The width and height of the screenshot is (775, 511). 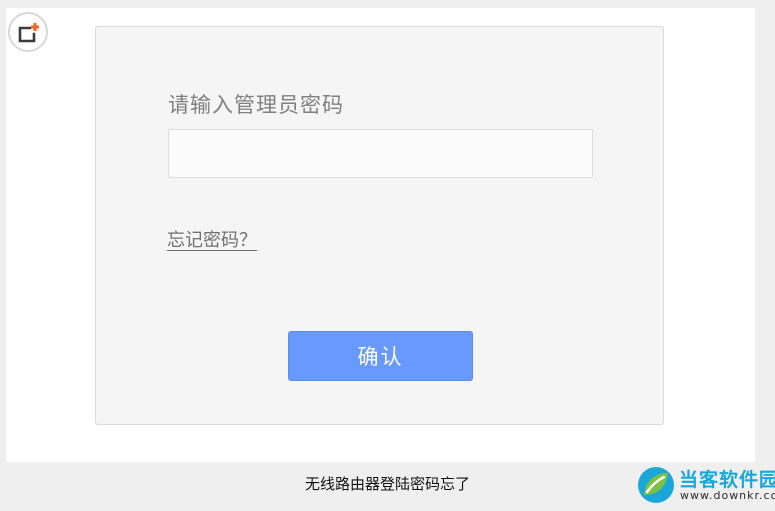 I want to click on add-frame-icon, so click(x=28, y=33).